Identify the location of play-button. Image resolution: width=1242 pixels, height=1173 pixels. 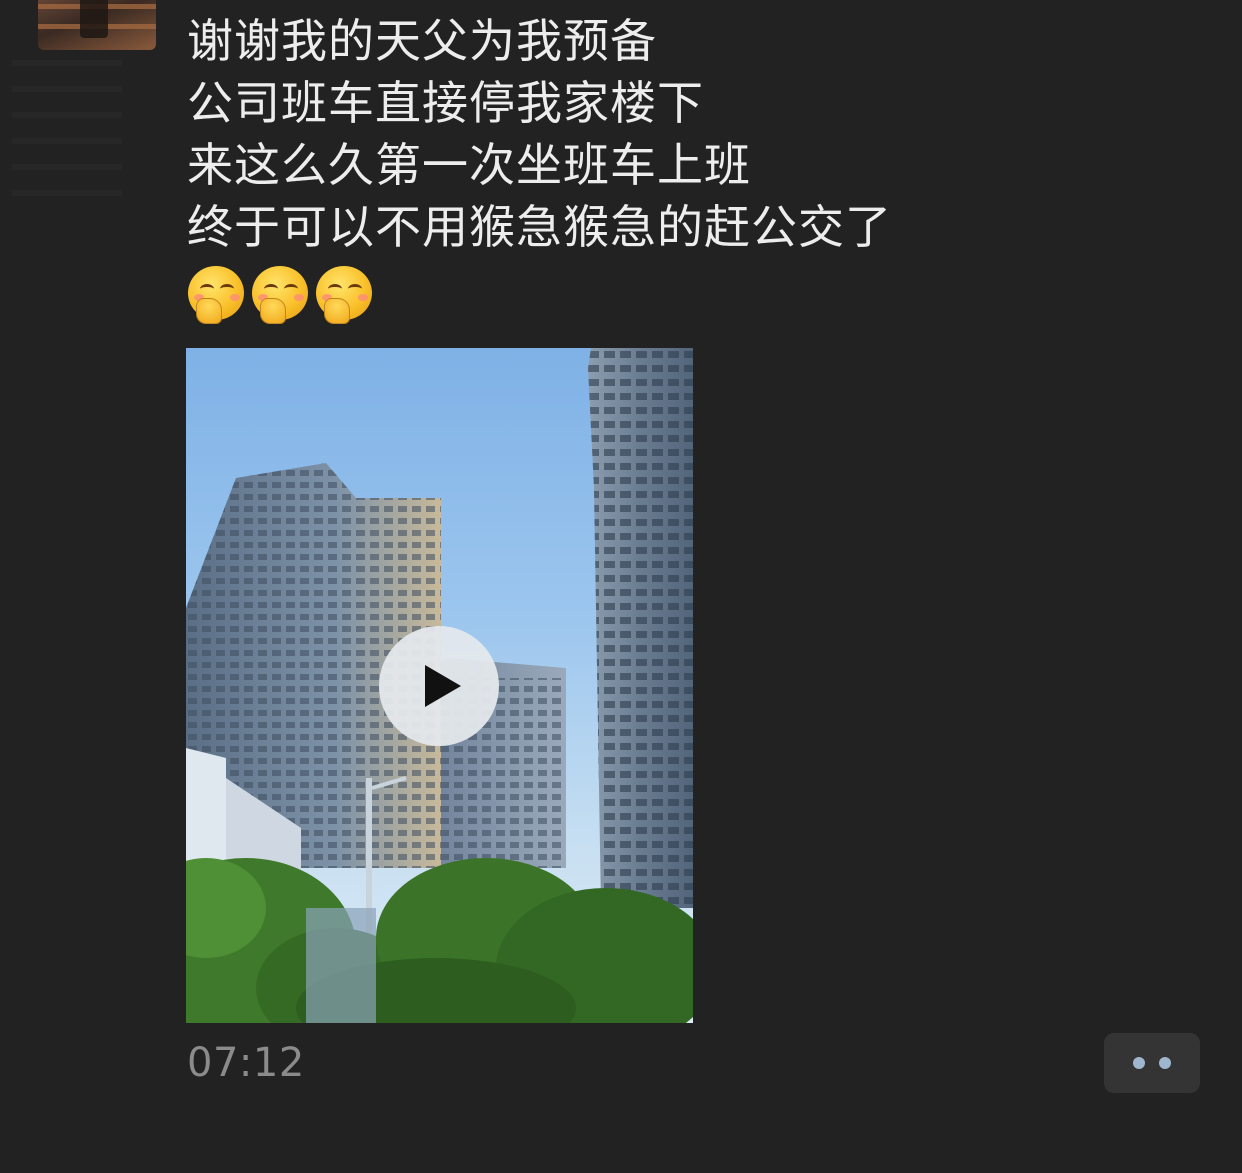
(439, 686).